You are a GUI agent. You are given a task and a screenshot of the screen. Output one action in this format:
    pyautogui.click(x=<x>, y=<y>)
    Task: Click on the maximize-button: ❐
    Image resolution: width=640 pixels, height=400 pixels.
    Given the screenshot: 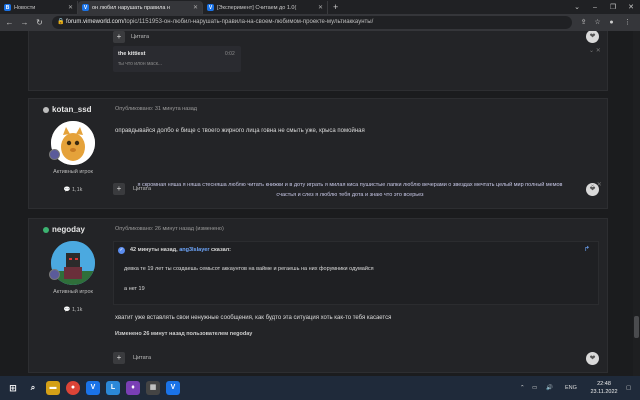 What is the action you would take?
    pyautogui.click(x=613, y=7)
    